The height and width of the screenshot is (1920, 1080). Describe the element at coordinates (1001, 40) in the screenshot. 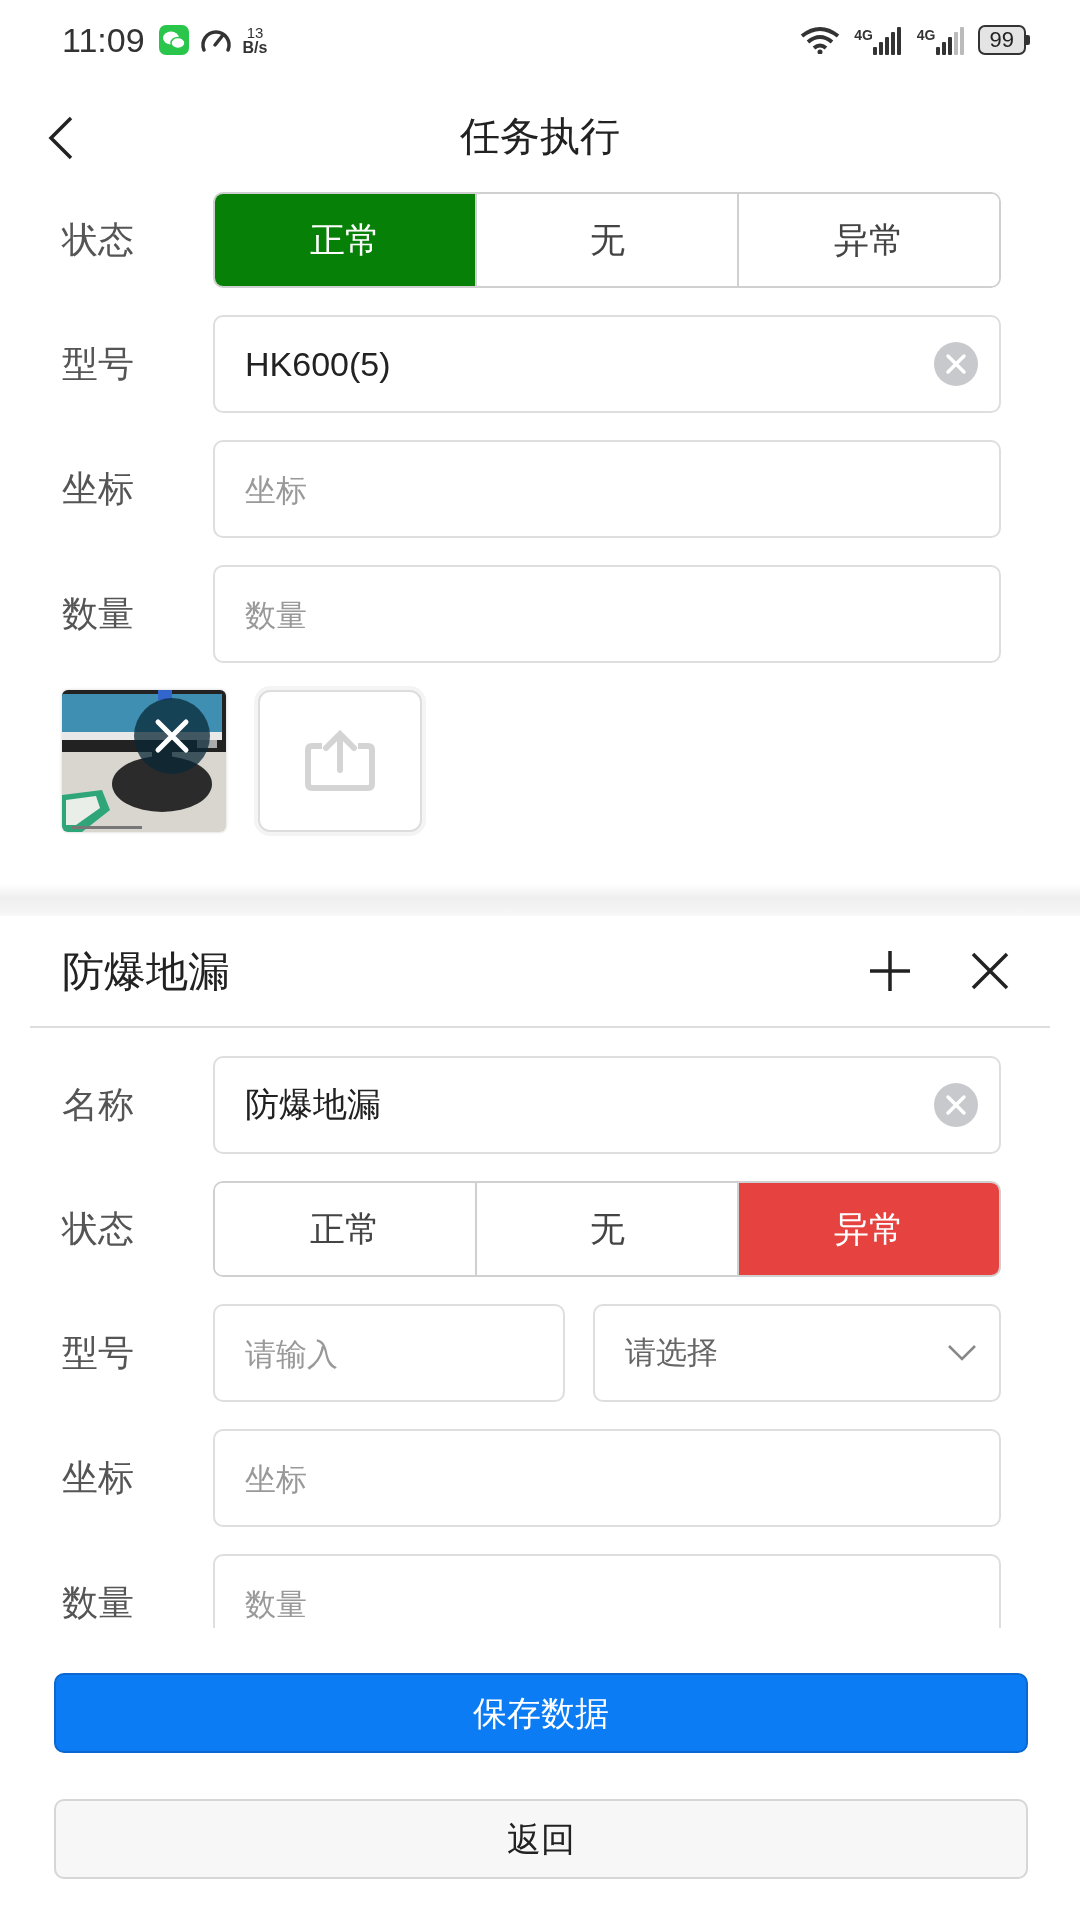

I see `battery-level: 99` at that location.